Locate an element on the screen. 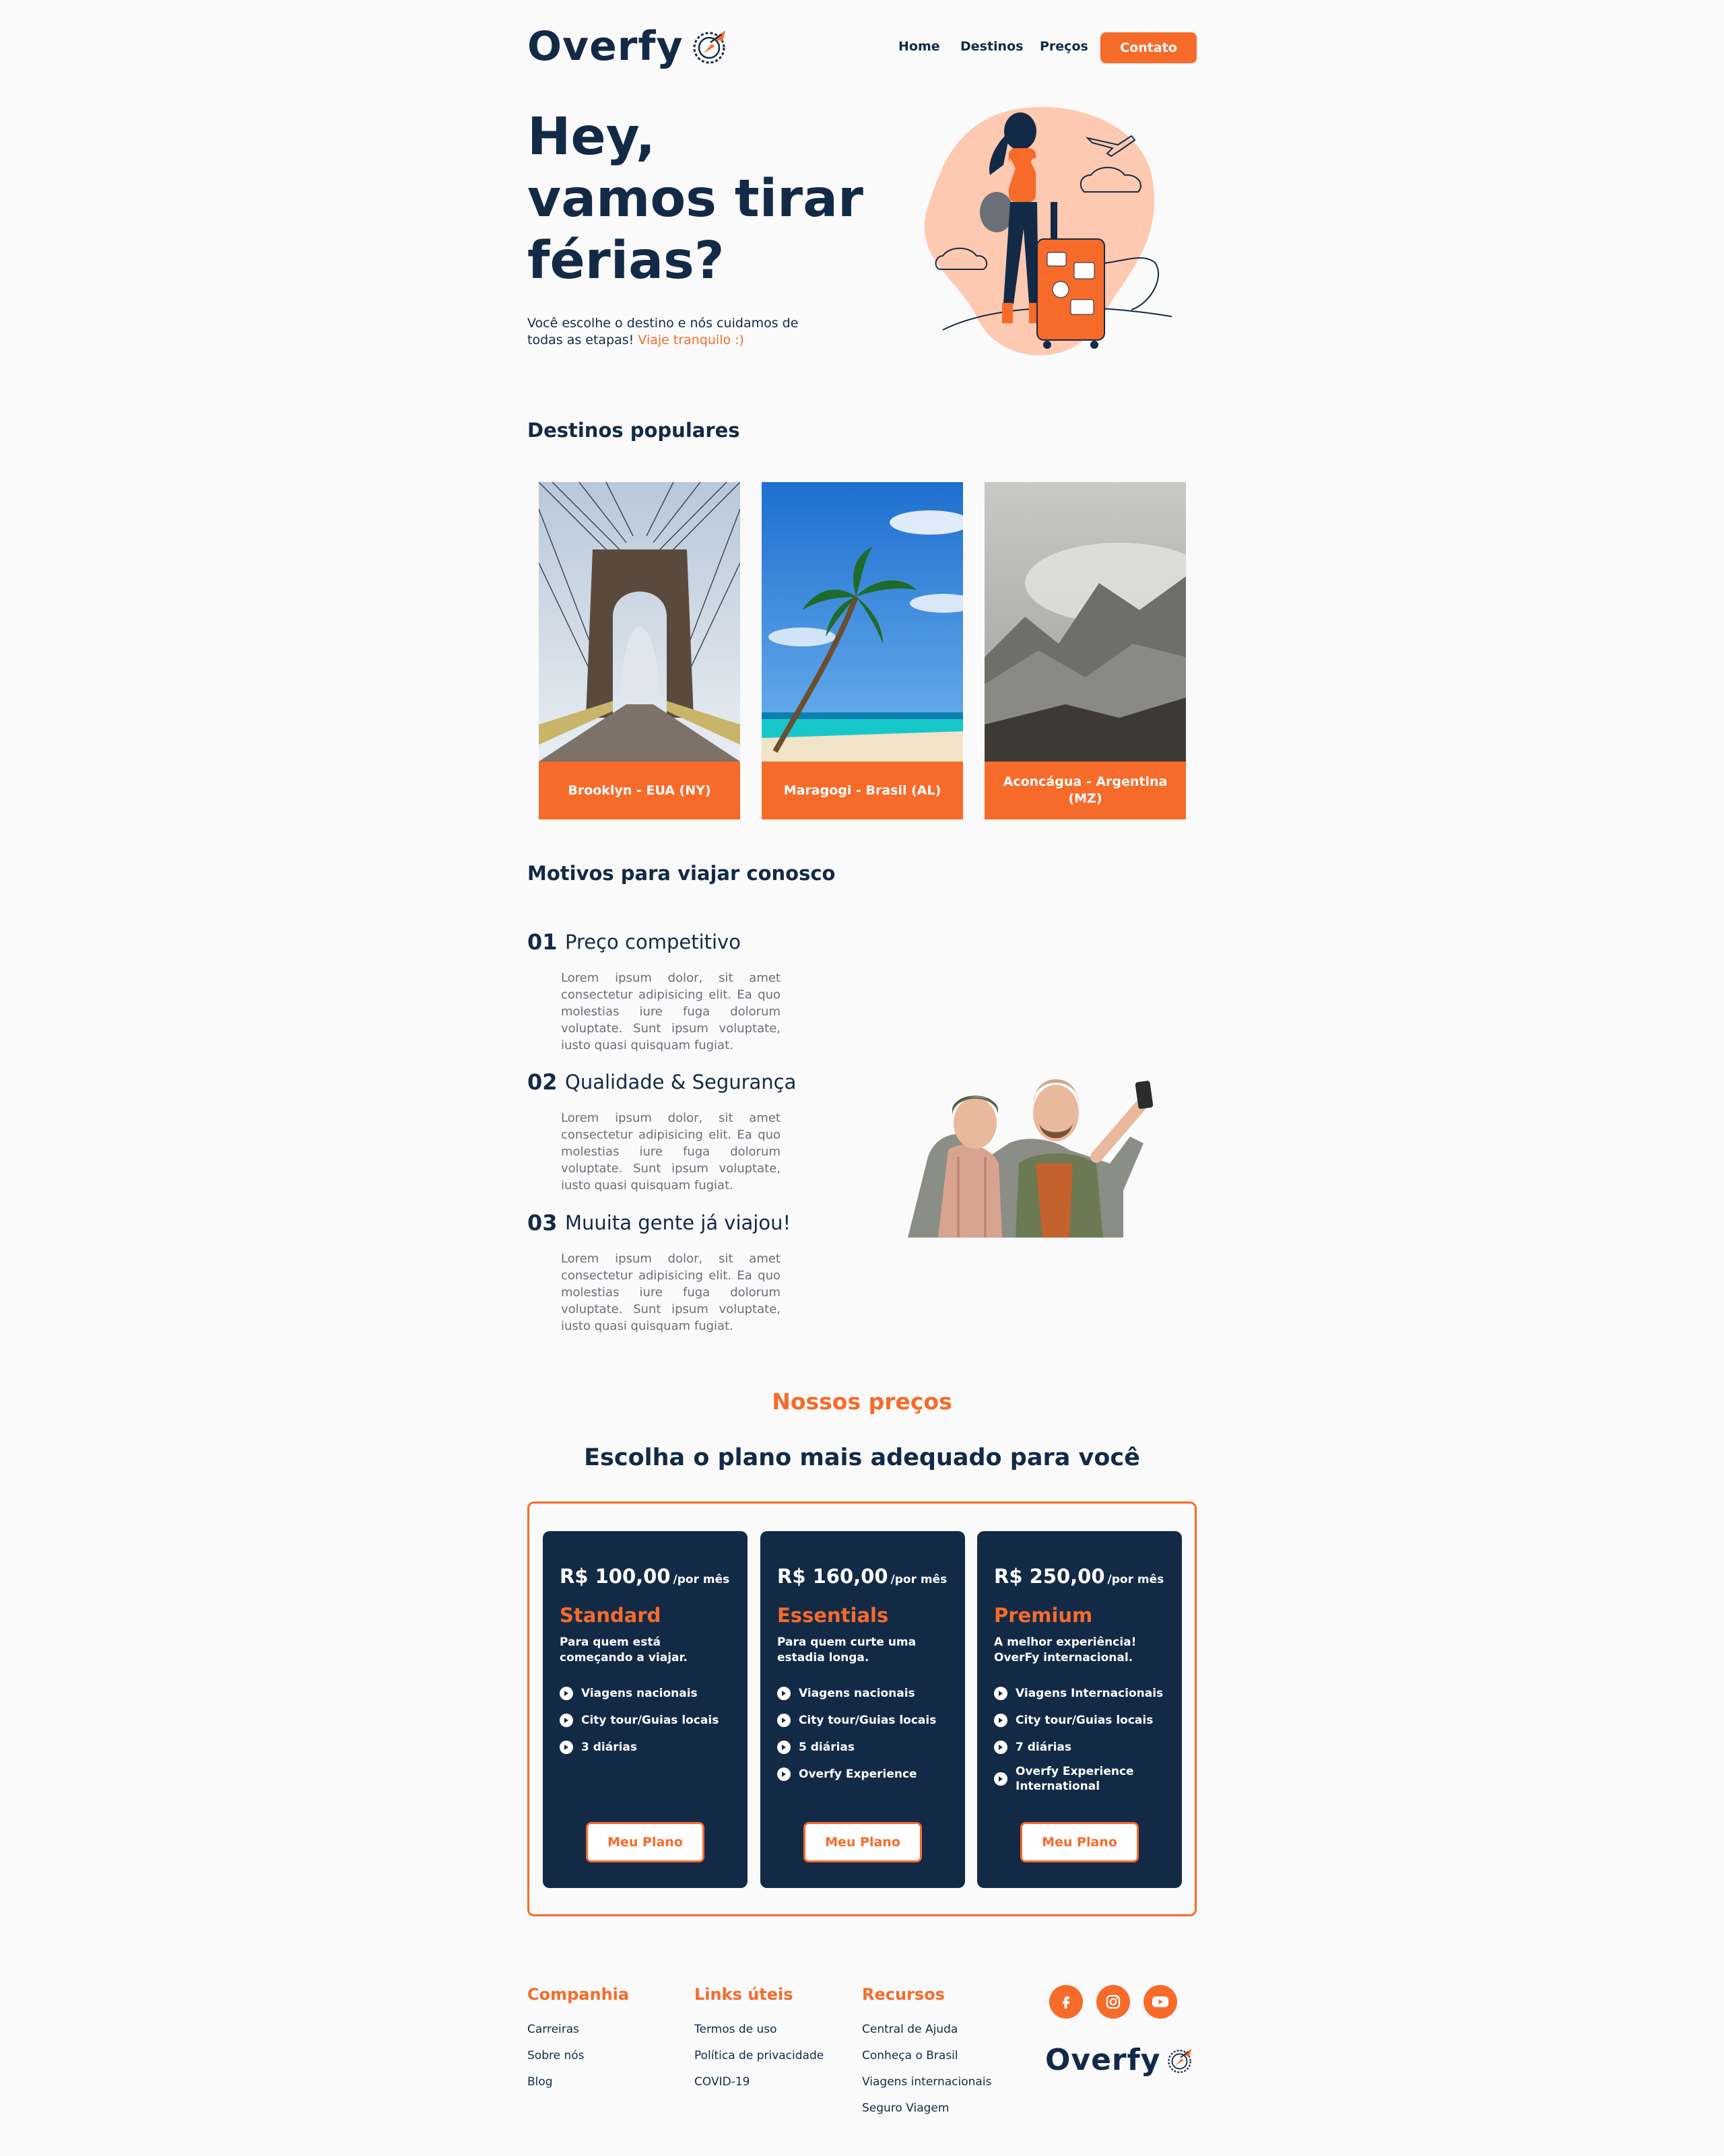 The width and height of the screenshot is (1724, 2156). footer-logo: Overfy is located at coordinates (1120, 2060).